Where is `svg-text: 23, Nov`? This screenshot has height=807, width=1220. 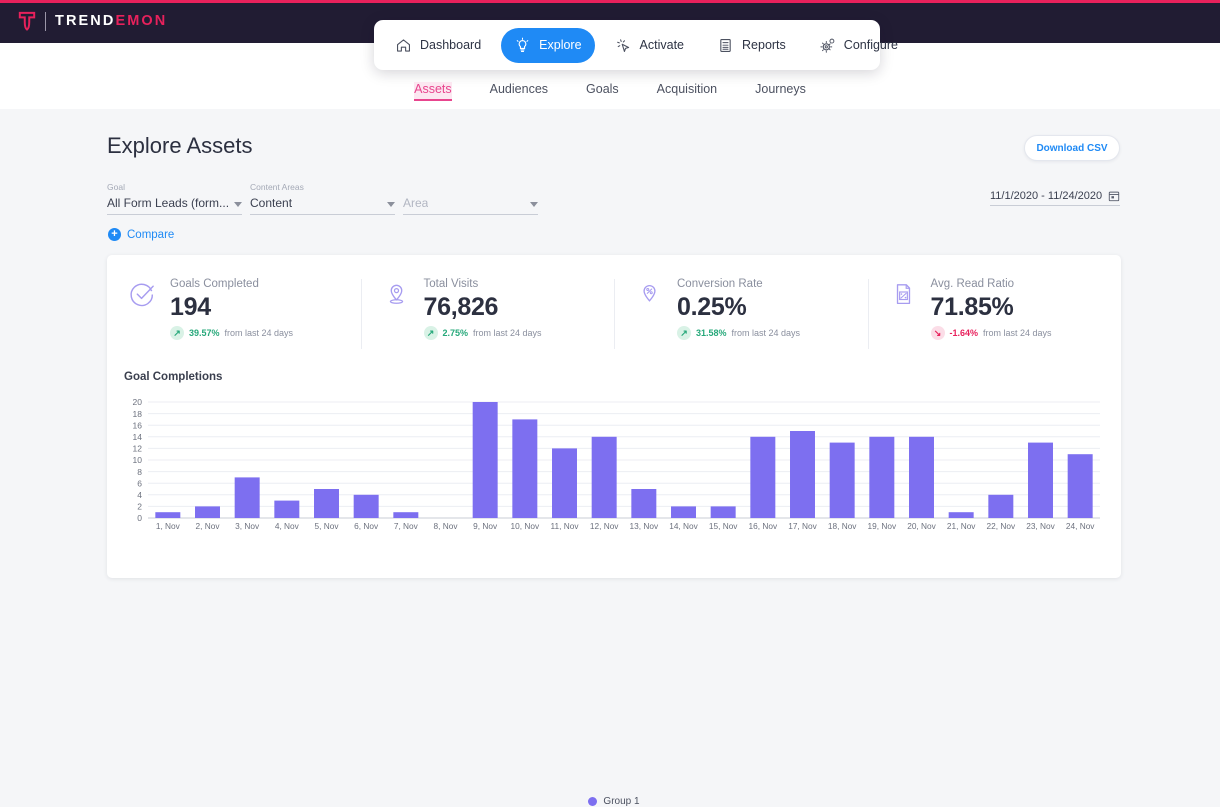
svg-text: 23, Nov is located at coordinates (1040, 526).